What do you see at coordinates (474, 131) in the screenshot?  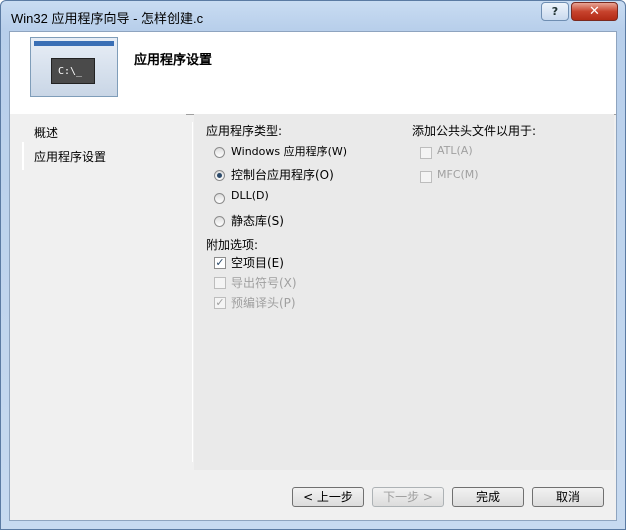 I see `common-headers-label: 添加公共头文件以用于:` at bounding box center [474, 131].